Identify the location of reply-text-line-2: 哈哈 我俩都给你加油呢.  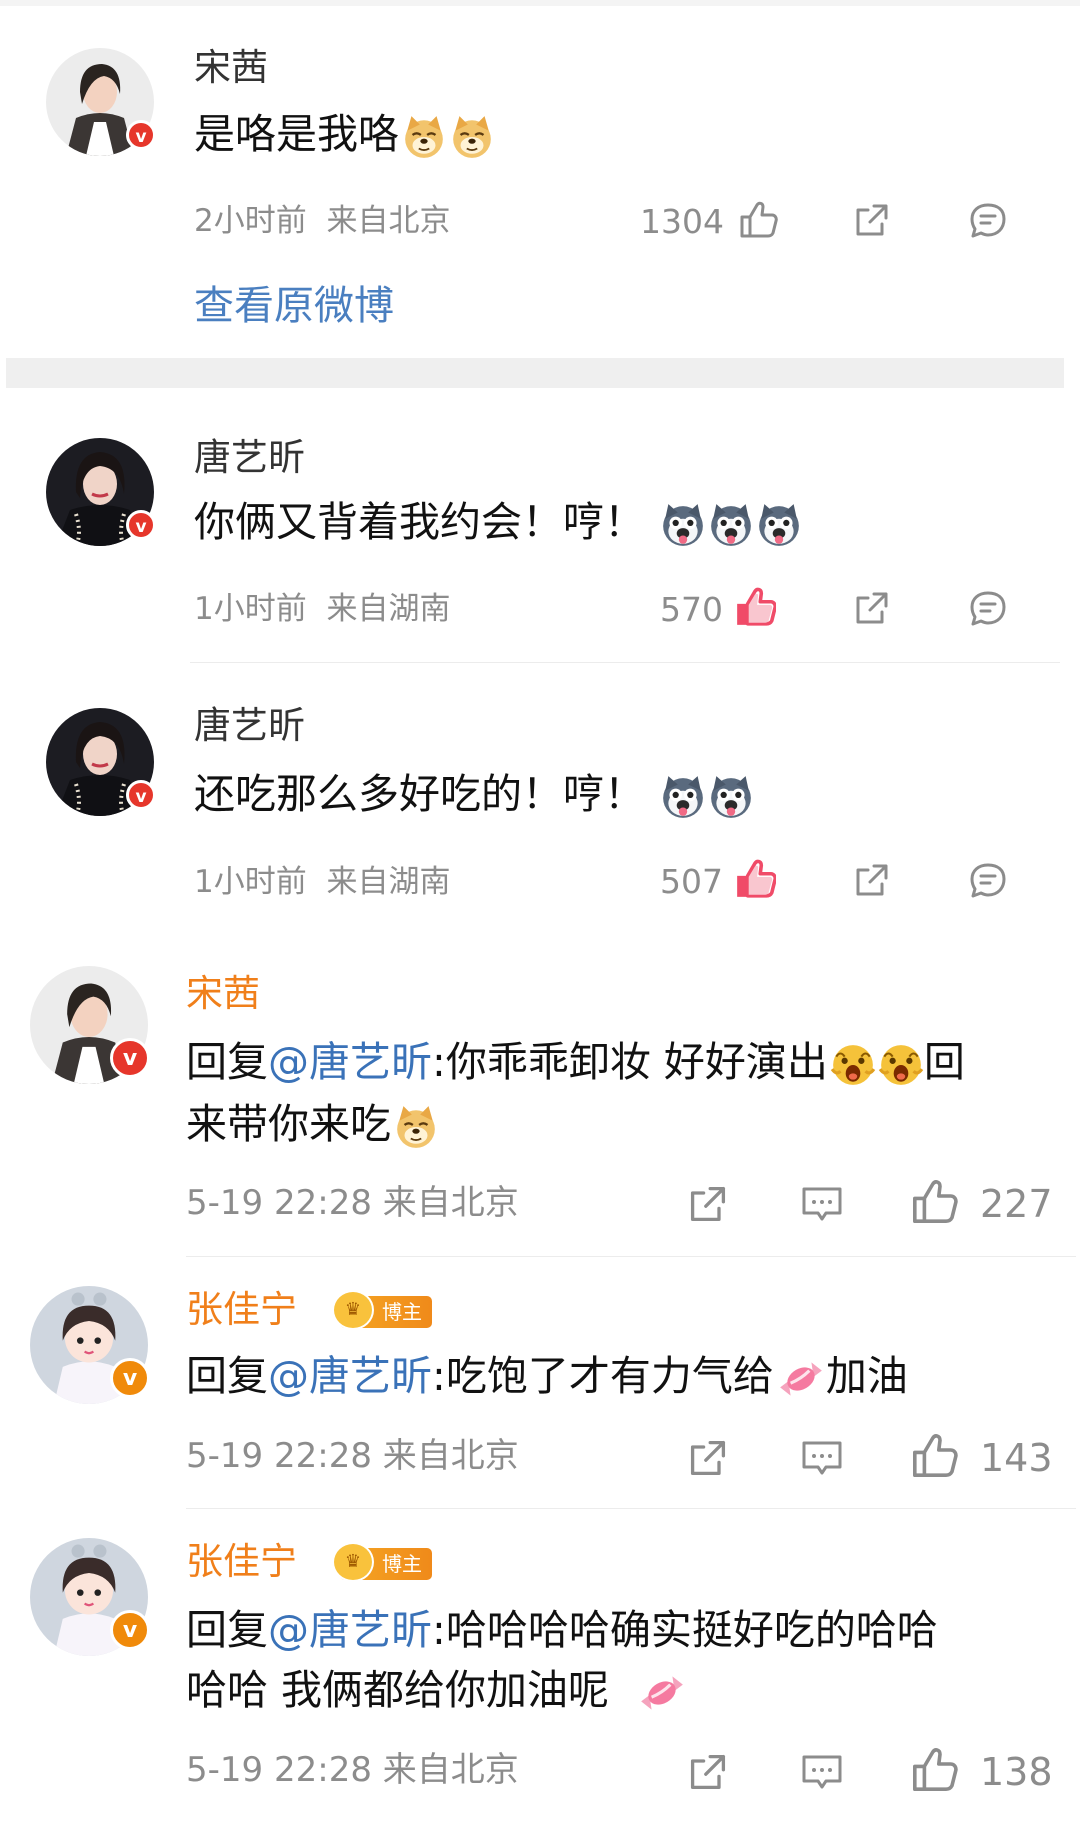
(436, 1690).